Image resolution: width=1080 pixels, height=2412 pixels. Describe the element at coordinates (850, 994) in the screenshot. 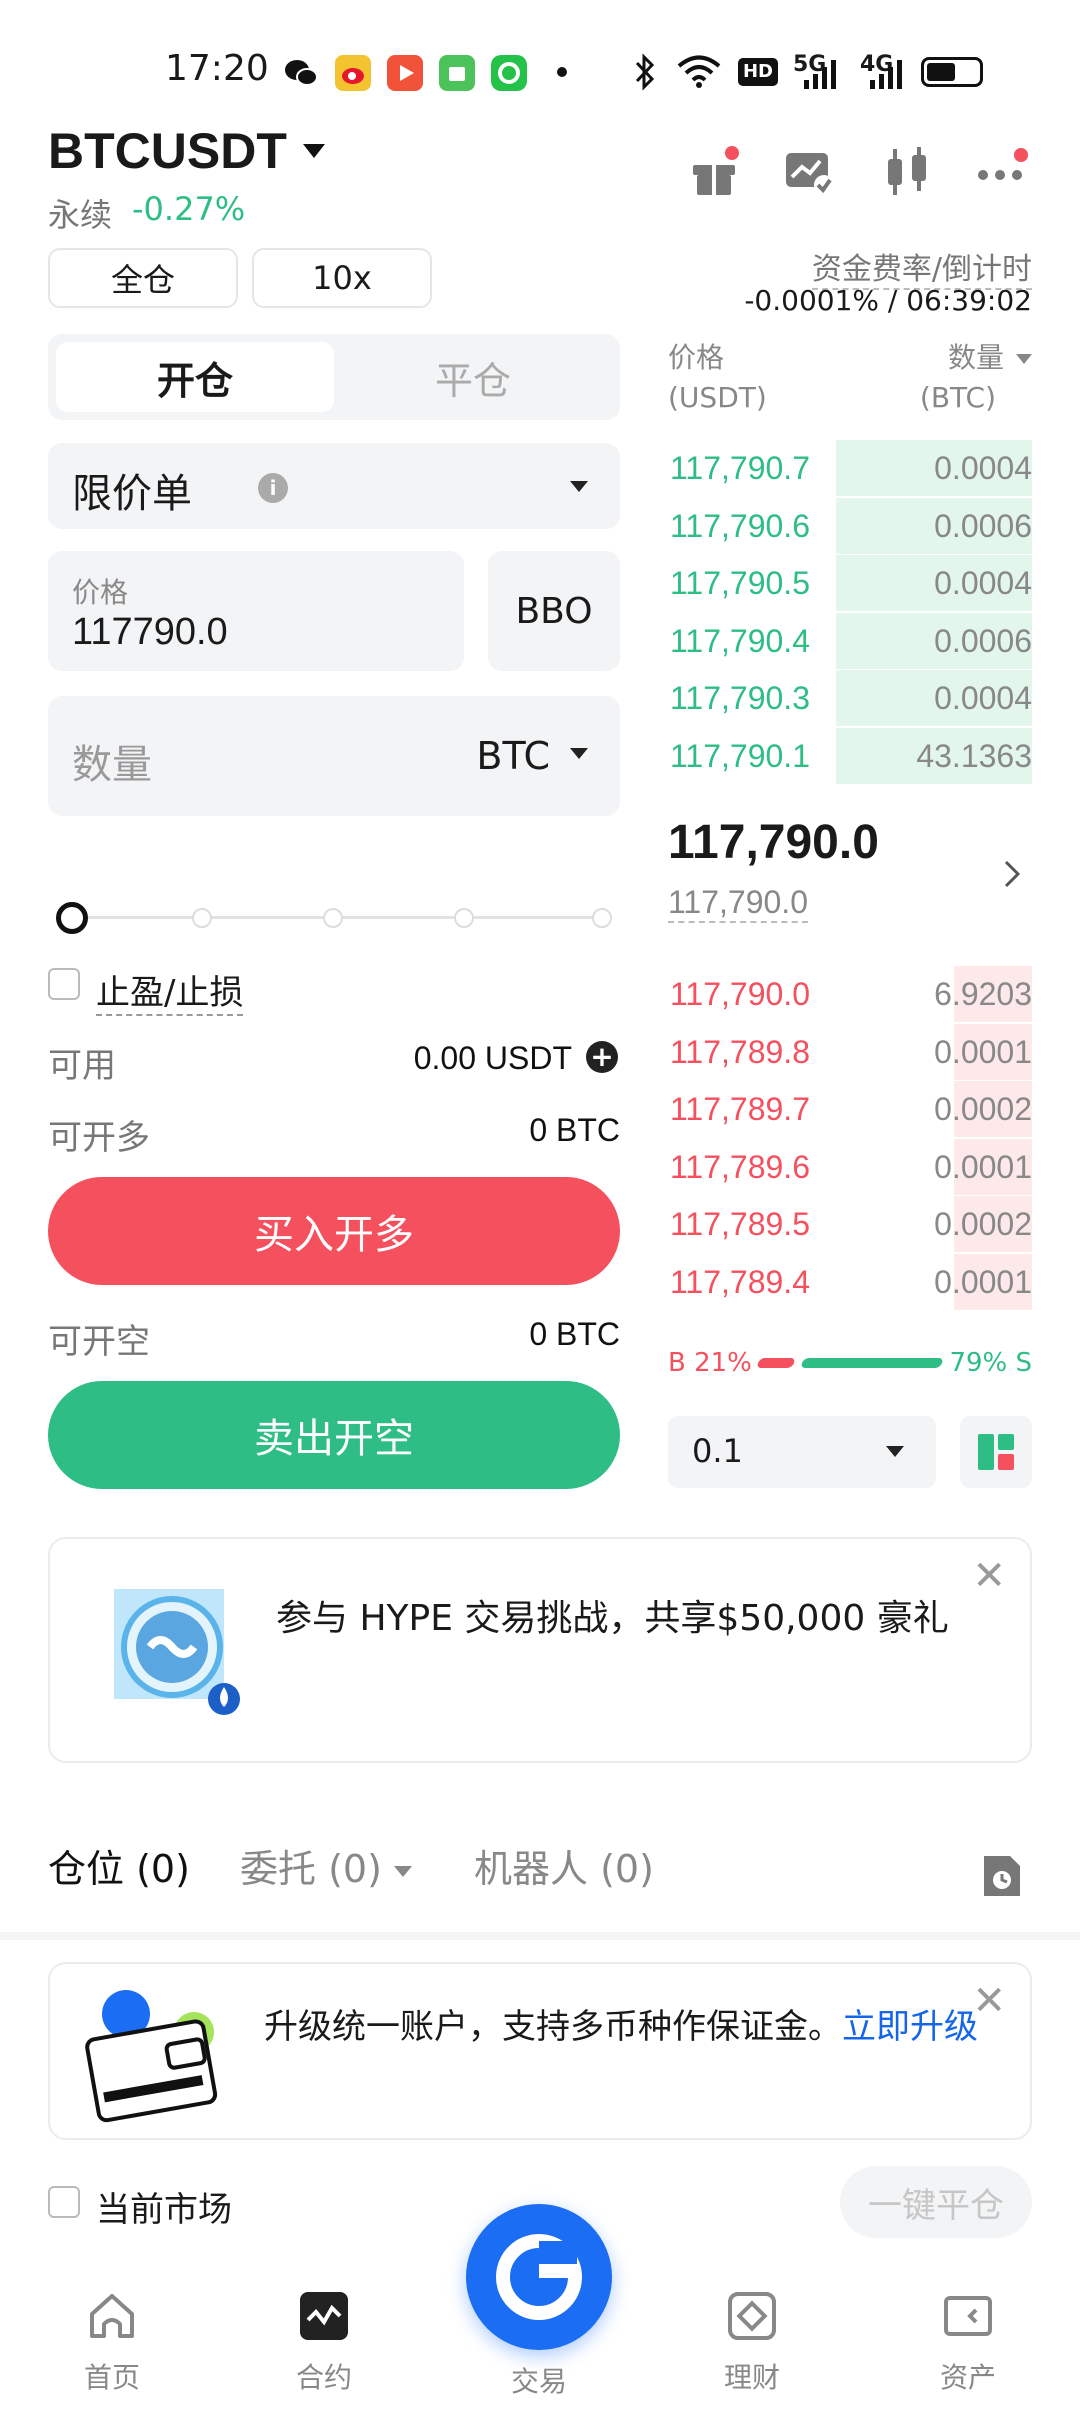

I see `bid-row: 117,790.0 6.9203` at that location.